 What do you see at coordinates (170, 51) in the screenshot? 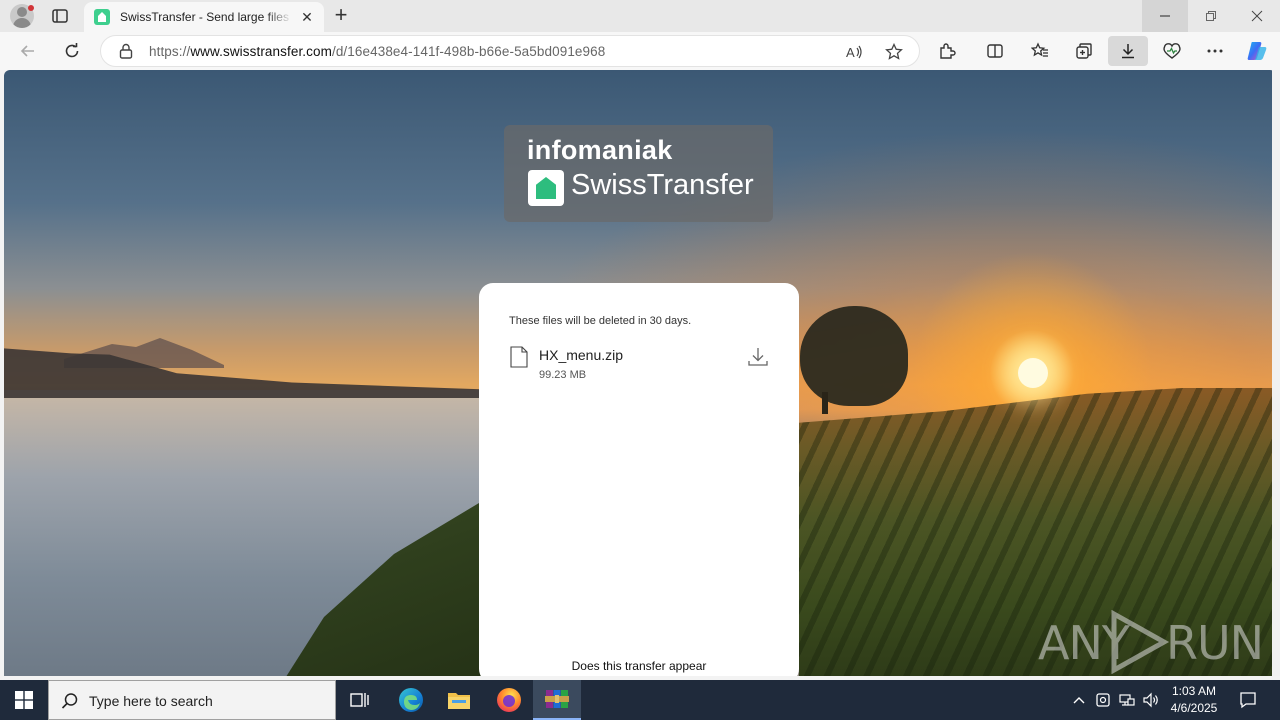
I see `url-prefix: https://` at bounding box center [170, 51].